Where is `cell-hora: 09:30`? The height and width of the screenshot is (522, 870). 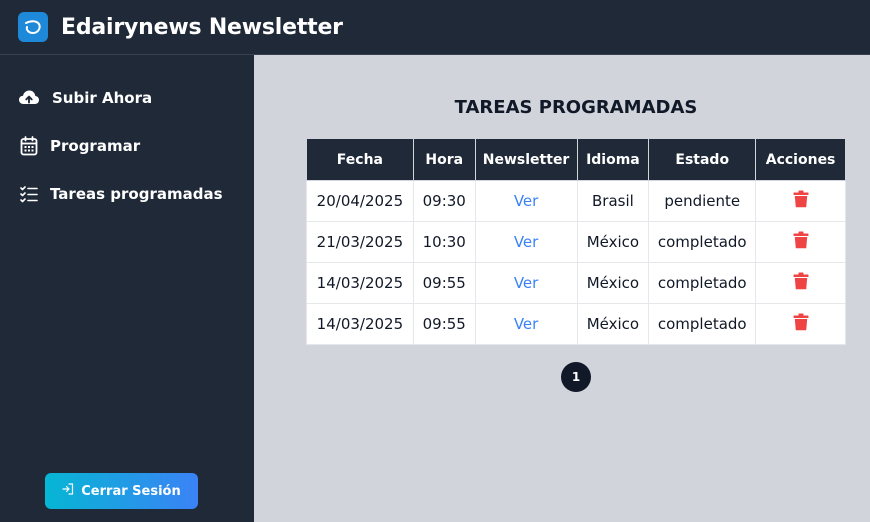 cell-hora: 09:30 is located at coordinates (444, 201).